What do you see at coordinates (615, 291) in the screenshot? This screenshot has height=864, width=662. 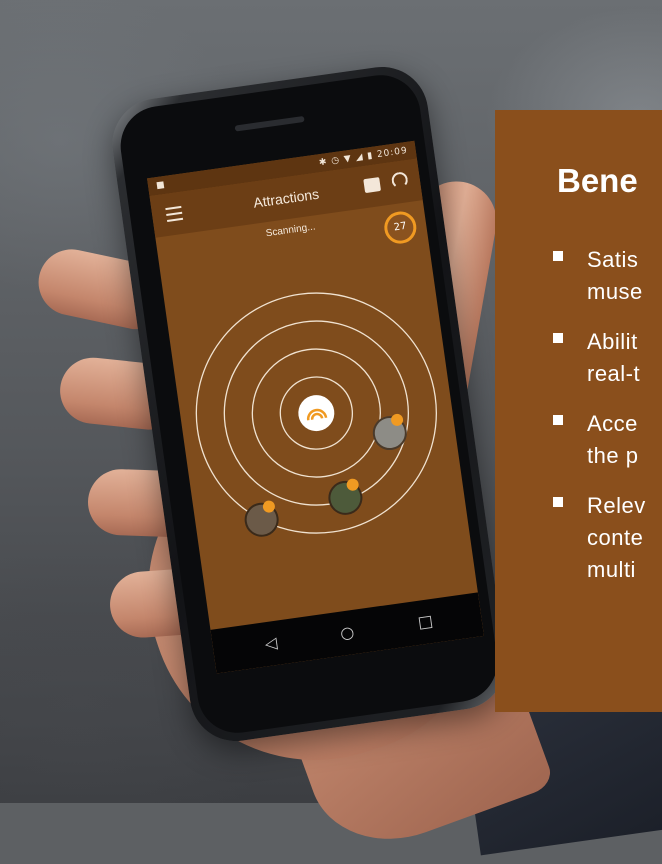 I see `benefit-text: muse` at bounding box center [615, 291].